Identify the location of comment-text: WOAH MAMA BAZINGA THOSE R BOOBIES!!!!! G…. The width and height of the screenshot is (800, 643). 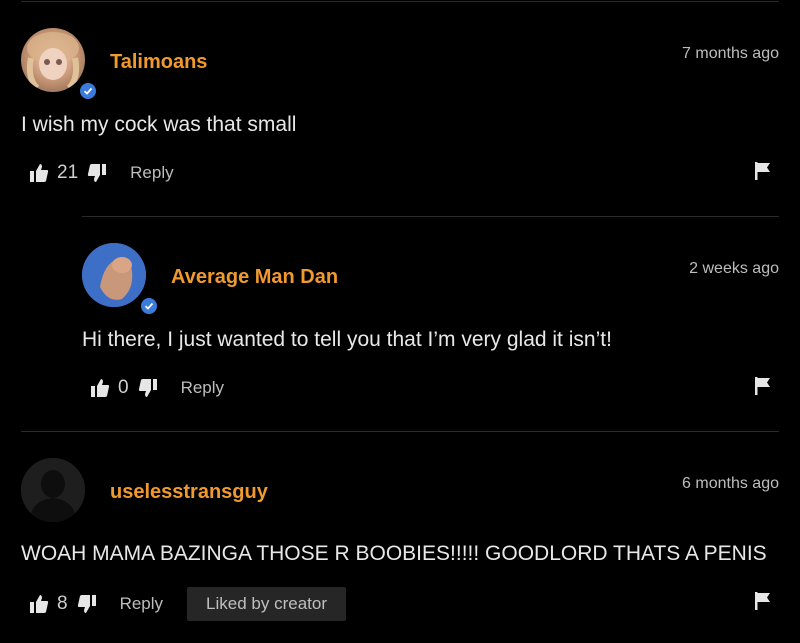
(394, 553).